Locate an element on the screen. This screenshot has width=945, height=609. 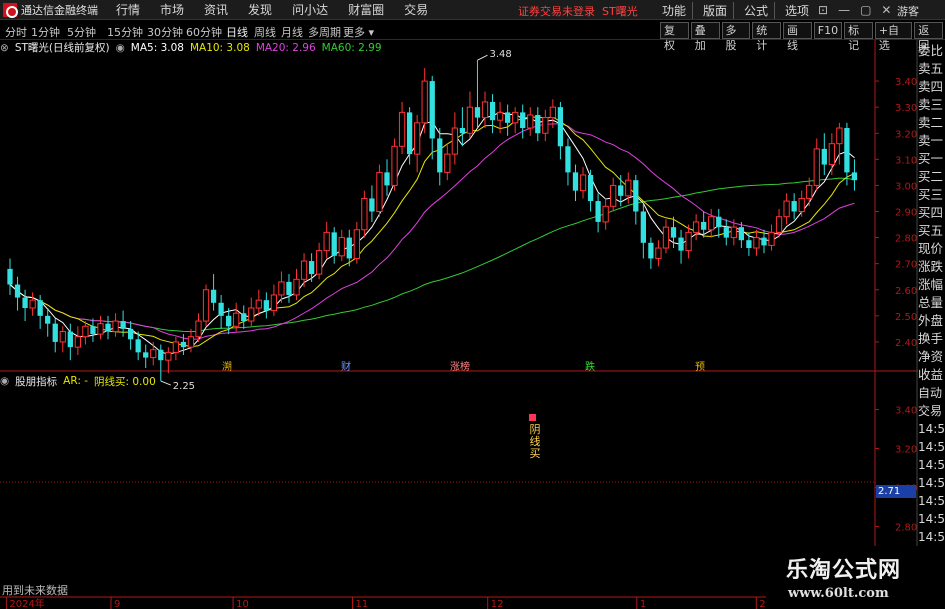
quote-field-0: 委比 is located at coordinates (931, 50).